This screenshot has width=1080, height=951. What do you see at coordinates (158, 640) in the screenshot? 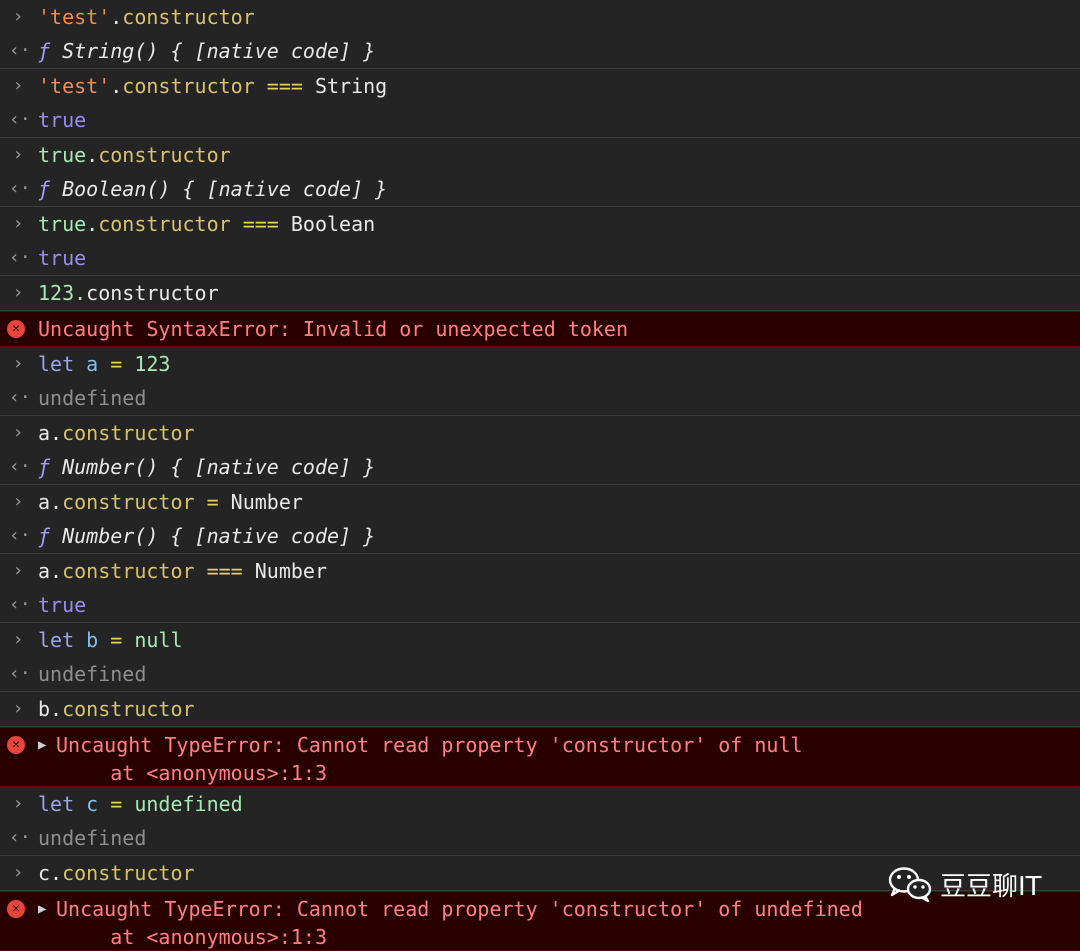
I see `code-token: null` at bounding box center [158, 640].